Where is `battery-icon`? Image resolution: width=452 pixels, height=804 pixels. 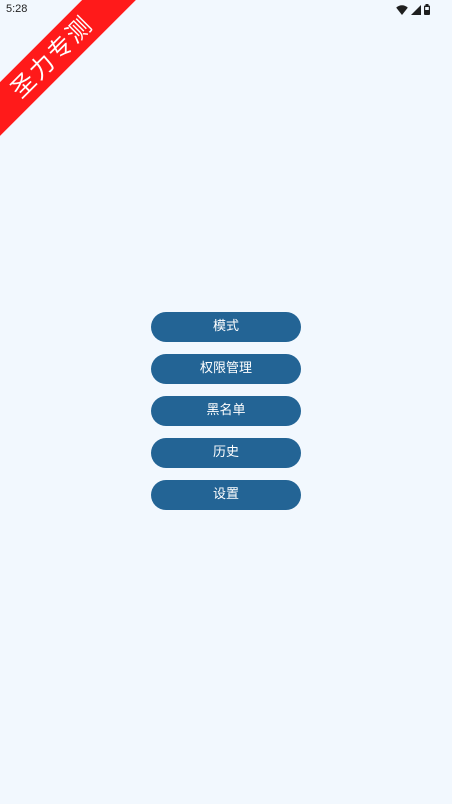 battery-icon is located at coordinates (427, 9).